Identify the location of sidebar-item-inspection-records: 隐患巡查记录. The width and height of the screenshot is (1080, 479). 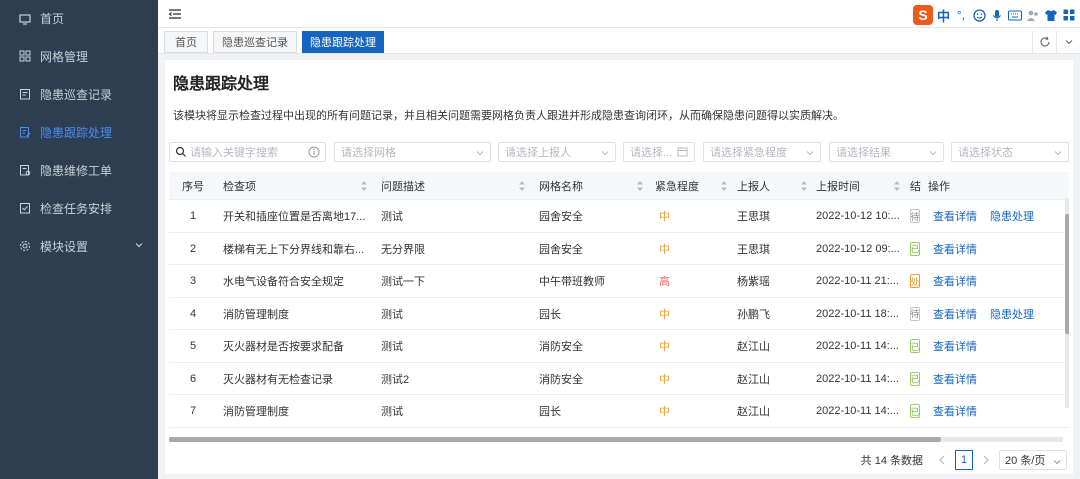
(79, 94).